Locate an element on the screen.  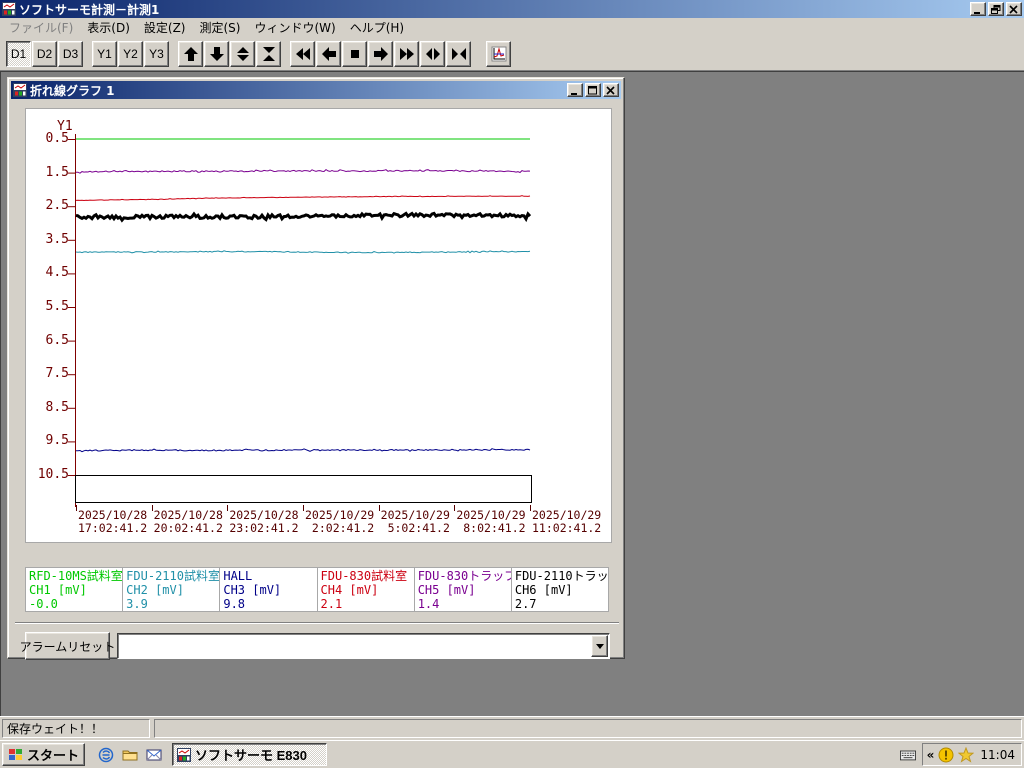
toolbar-button-y3: Y3 is located at coordinates (156, 53).